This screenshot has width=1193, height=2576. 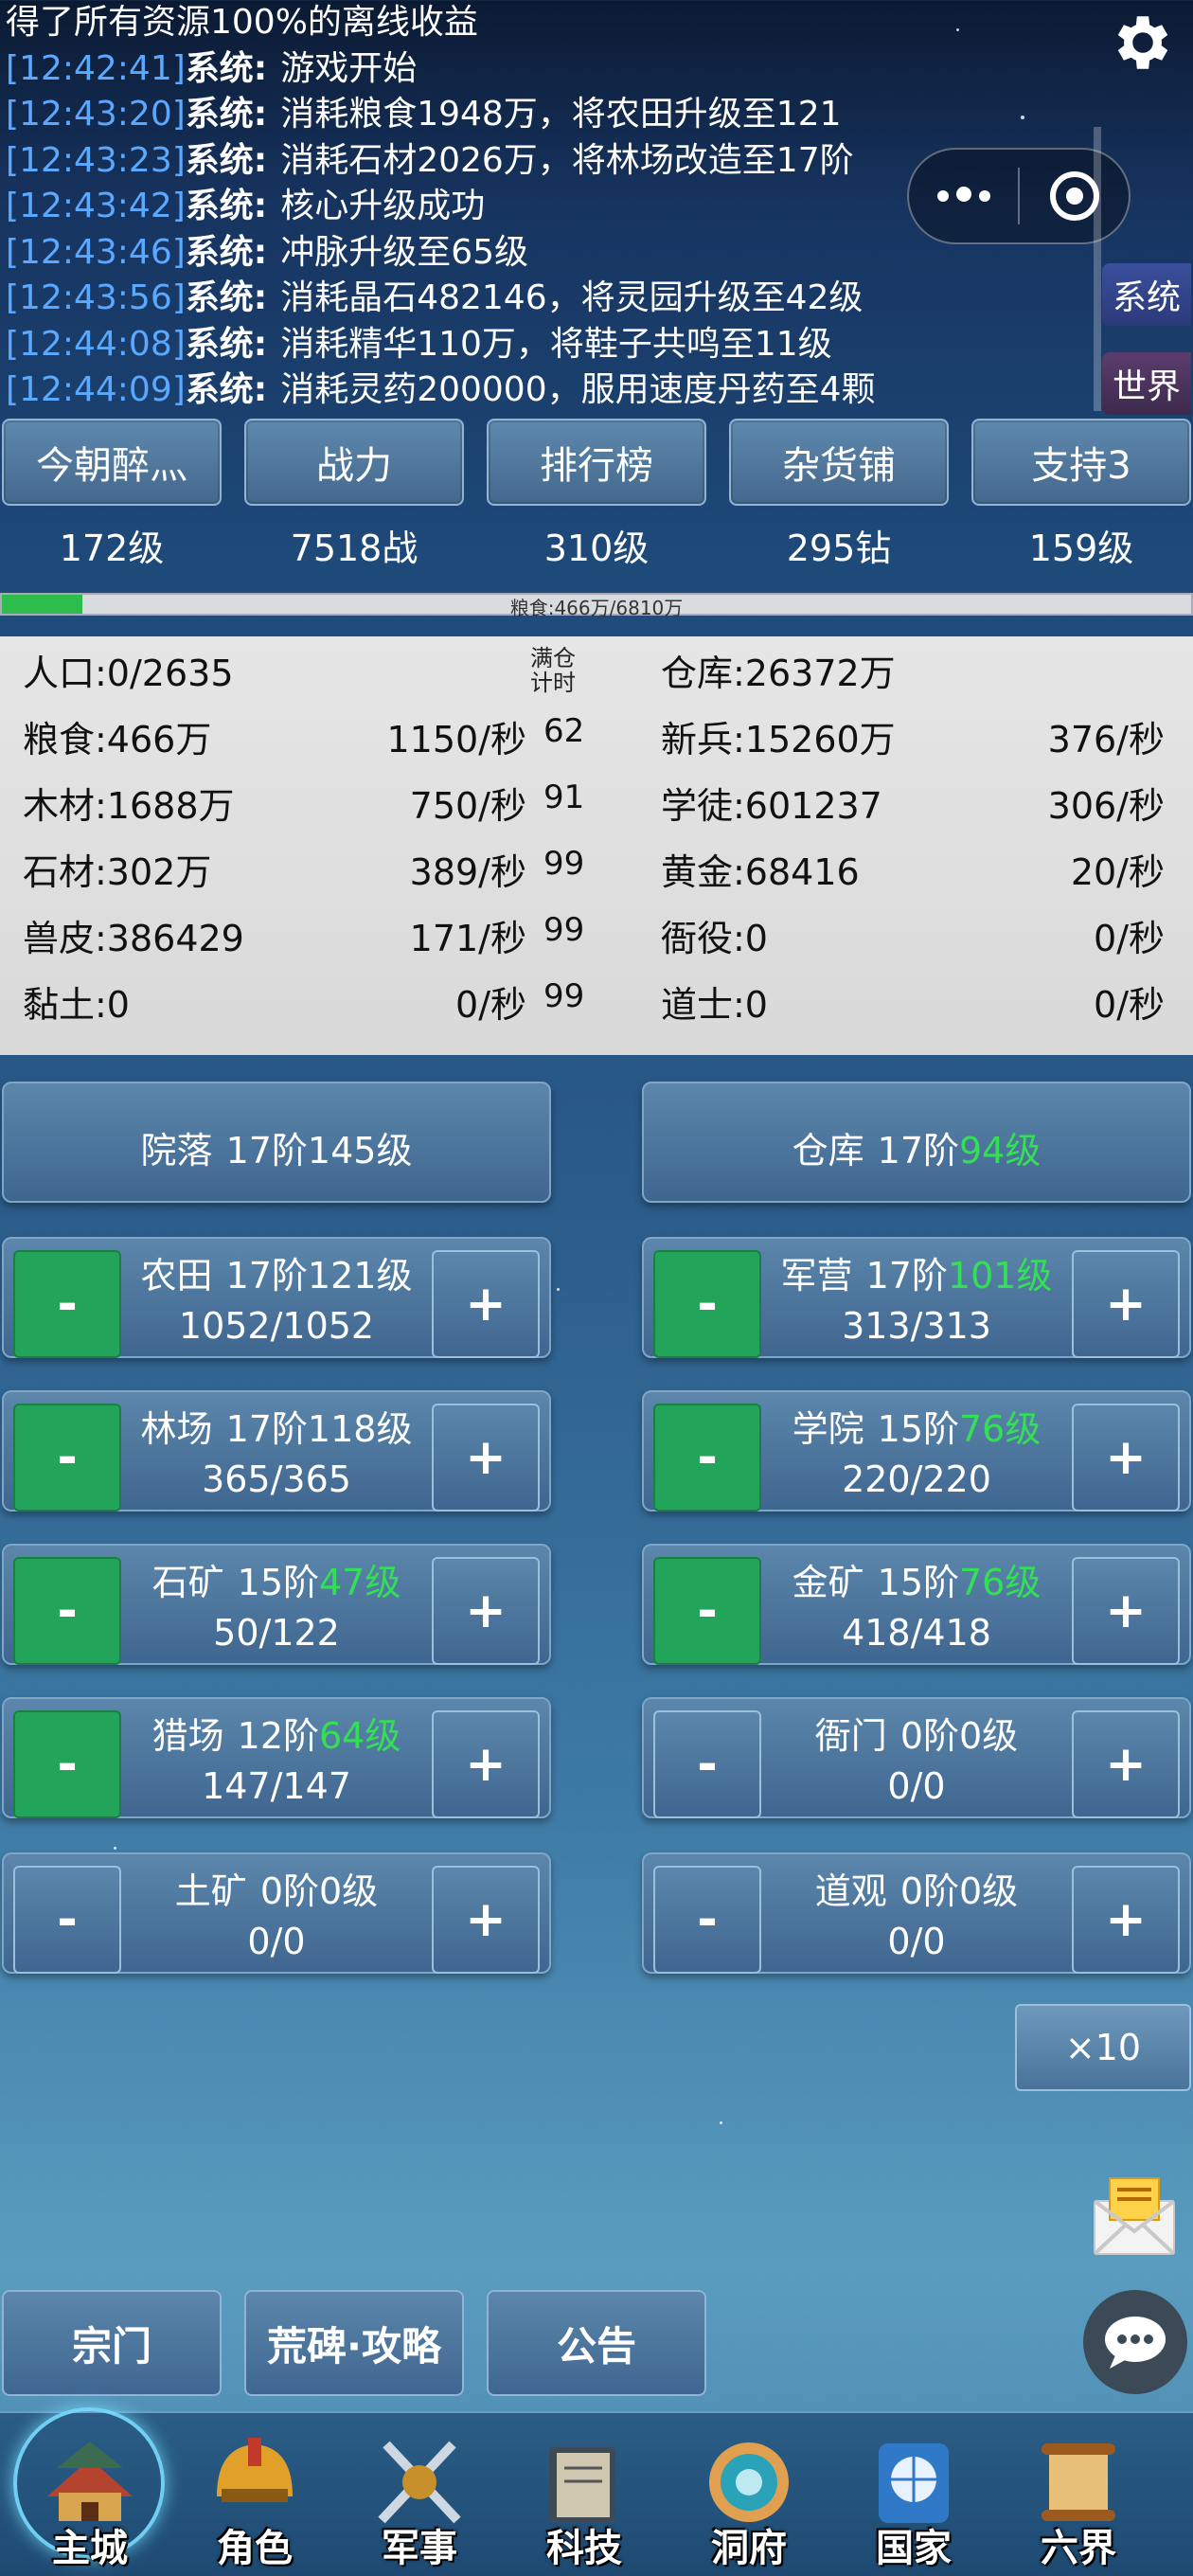 What do you see at coordinates (112, 548) in the screenshot?
I see `stat-level: 172级` at bounding box center [112, 548].